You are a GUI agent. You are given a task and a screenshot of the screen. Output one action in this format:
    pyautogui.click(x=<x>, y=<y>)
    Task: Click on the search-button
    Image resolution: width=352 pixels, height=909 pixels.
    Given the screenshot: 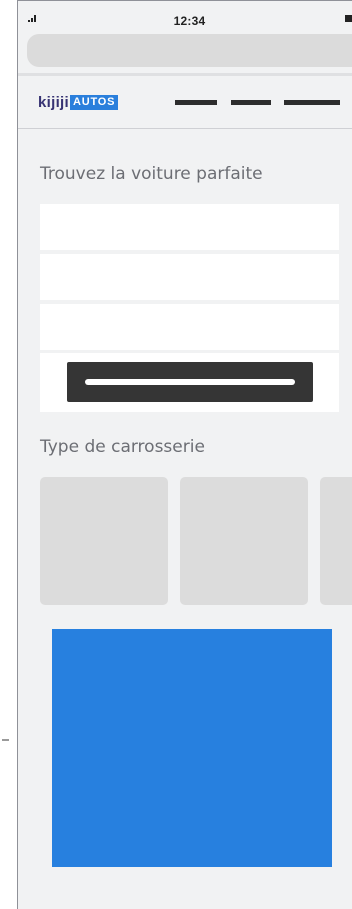 What is the action you would take?
    pyautogui.click(x=190, y=382)
    